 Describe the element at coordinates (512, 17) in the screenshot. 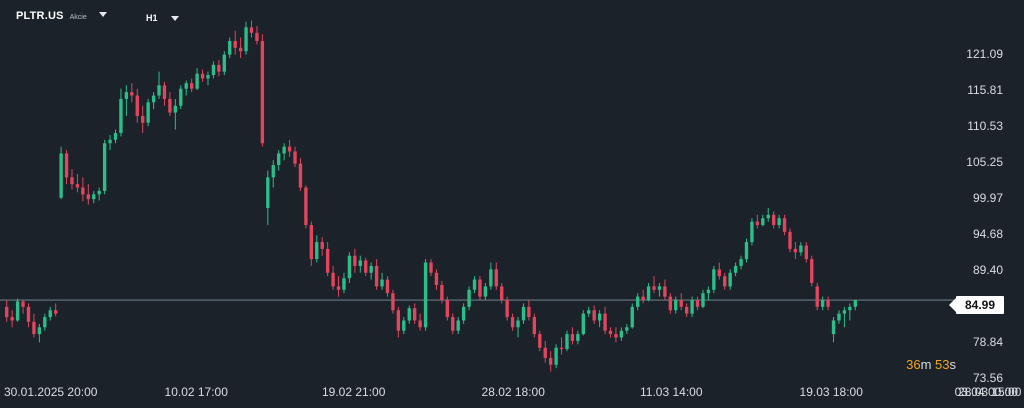

I see `chart-toolbar: PLTR.US Akcie H1` at that location.